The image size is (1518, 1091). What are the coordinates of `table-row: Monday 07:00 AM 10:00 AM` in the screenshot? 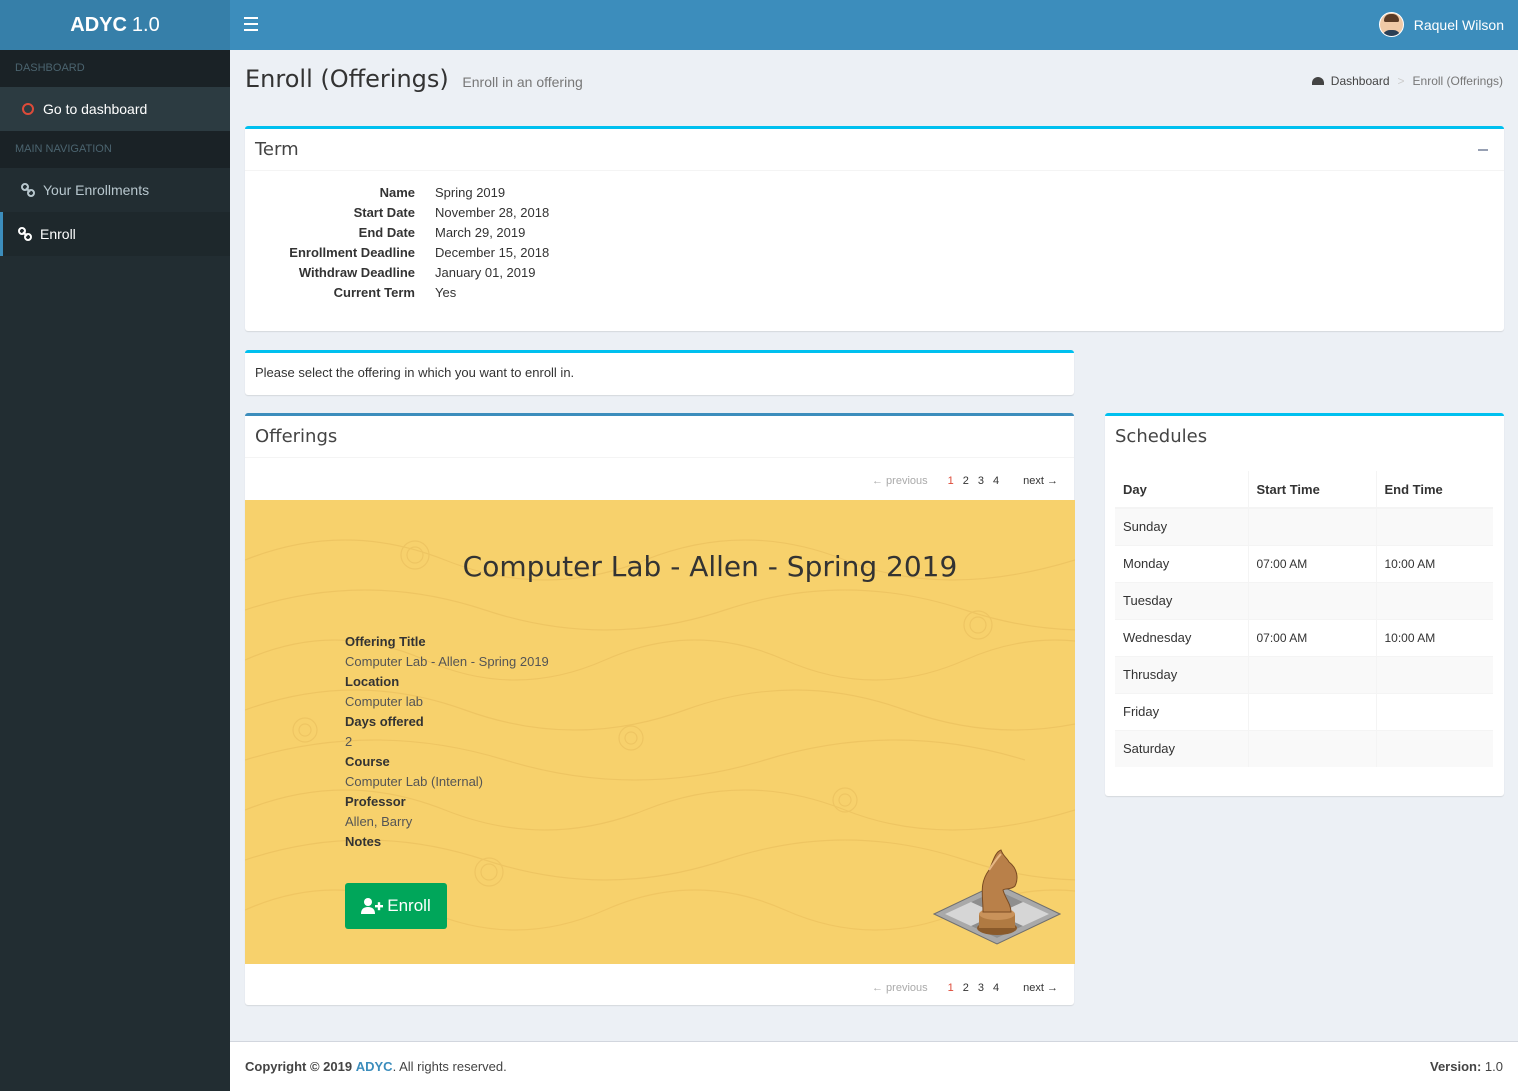 It's located at (1304, 563).